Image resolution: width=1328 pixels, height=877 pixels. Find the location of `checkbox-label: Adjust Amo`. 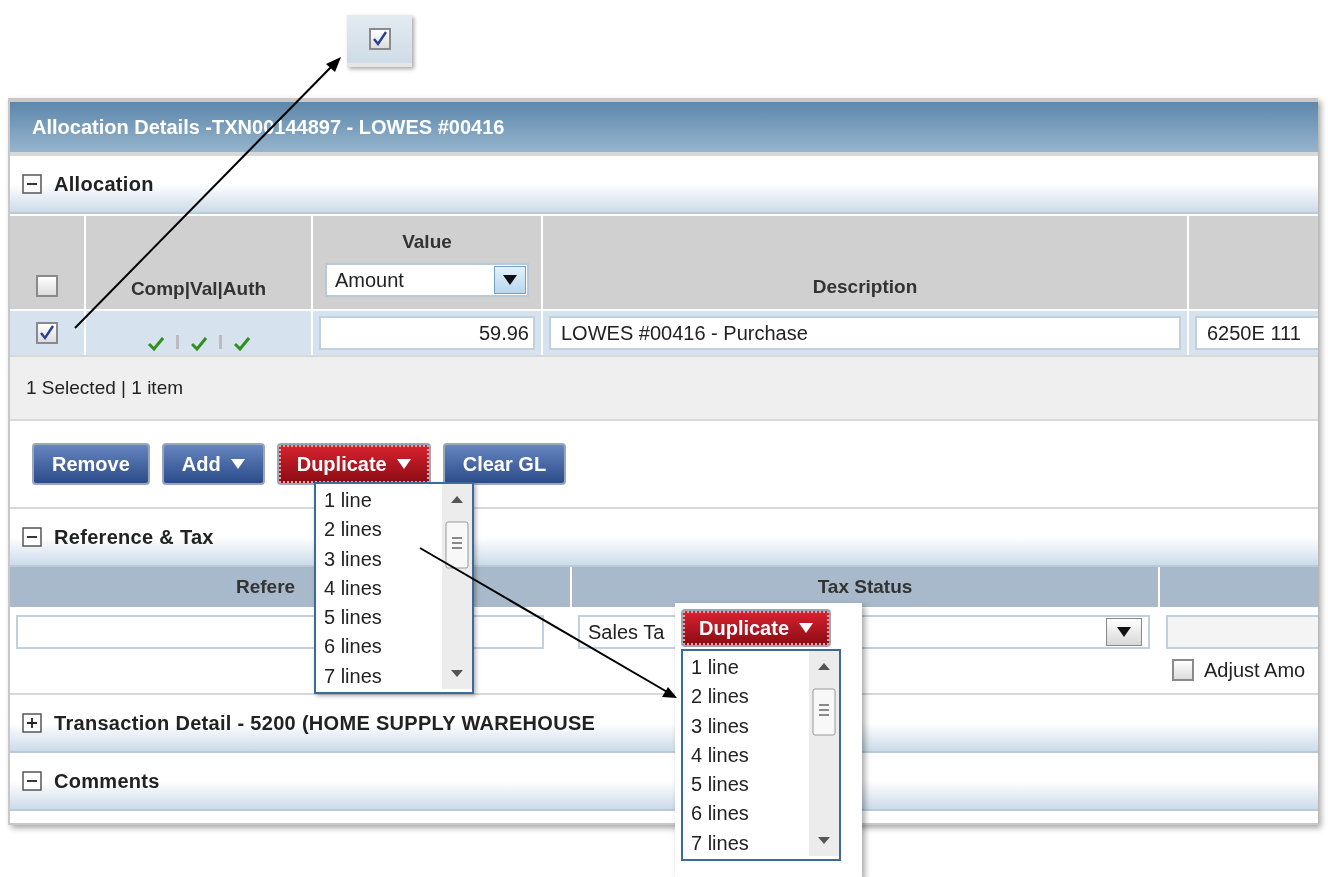

checkbox-label: Adjust Amo is located at coordinates (1255, 670).